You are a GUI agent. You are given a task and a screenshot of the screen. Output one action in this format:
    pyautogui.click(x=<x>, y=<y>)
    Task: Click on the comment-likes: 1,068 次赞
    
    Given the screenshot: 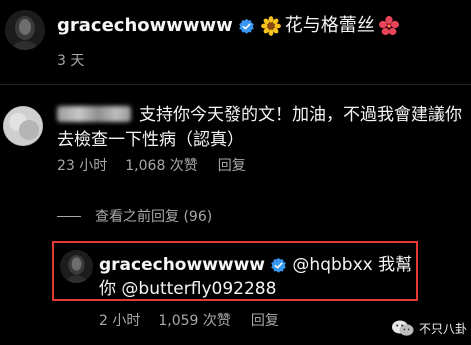 What is the action you would take?
    pyautogui.click(x=161, y=165)
    